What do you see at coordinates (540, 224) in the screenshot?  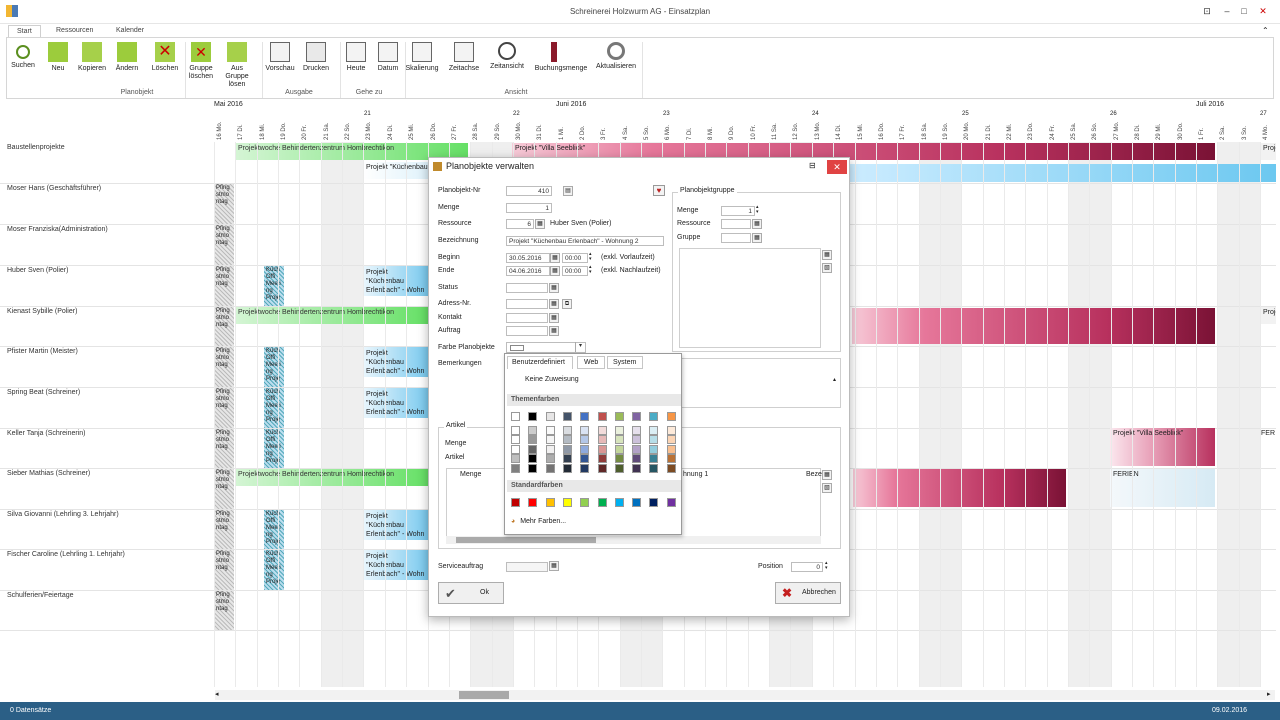 I see `ressource-lookup-icon: ▦` at bounding box center [540, 224].